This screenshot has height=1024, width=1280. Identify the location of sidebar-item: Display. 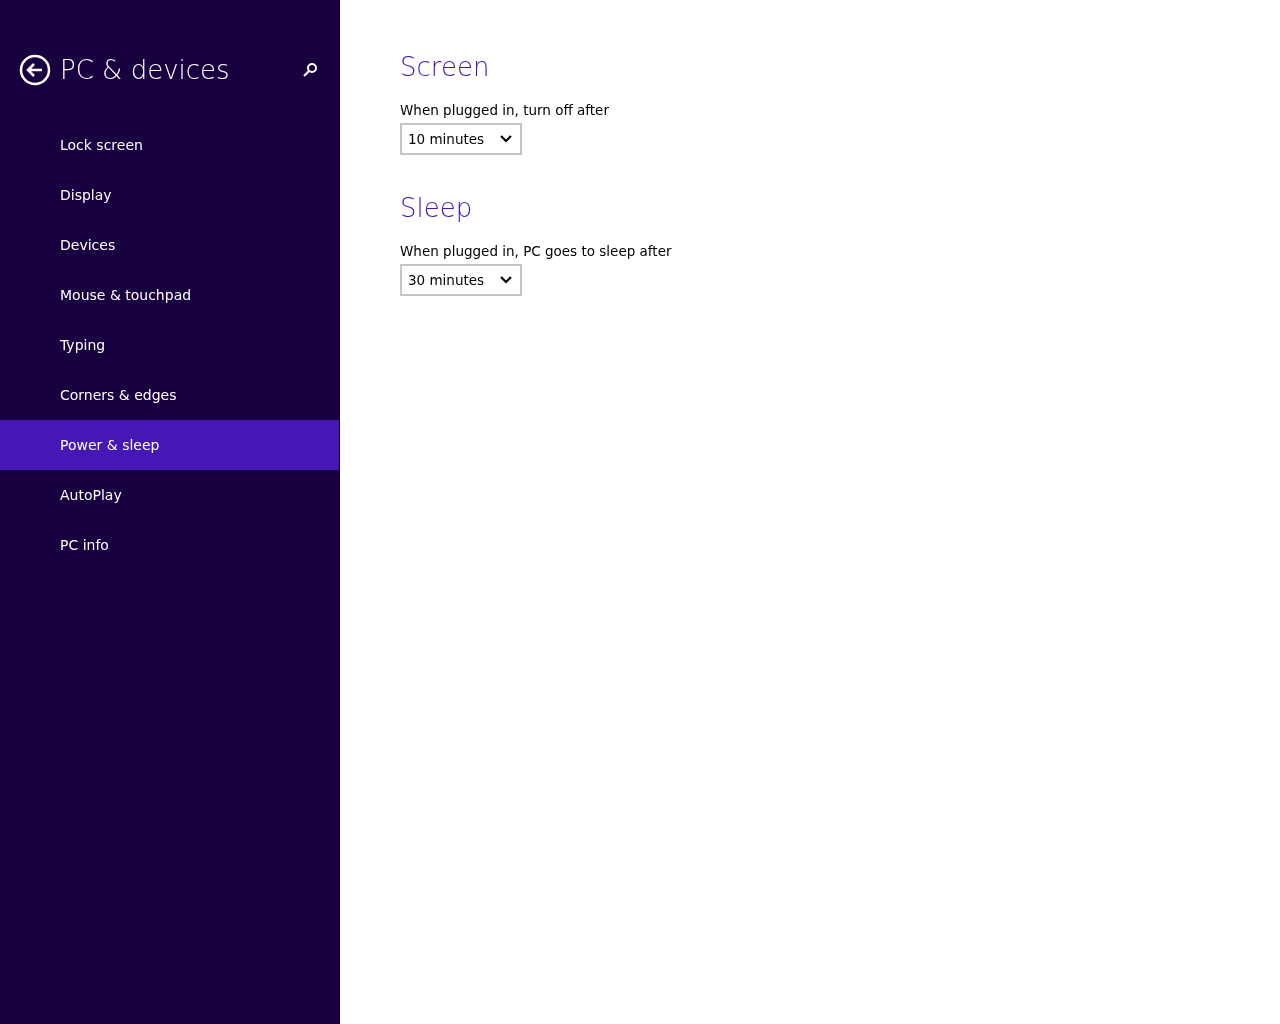
(170, 195).